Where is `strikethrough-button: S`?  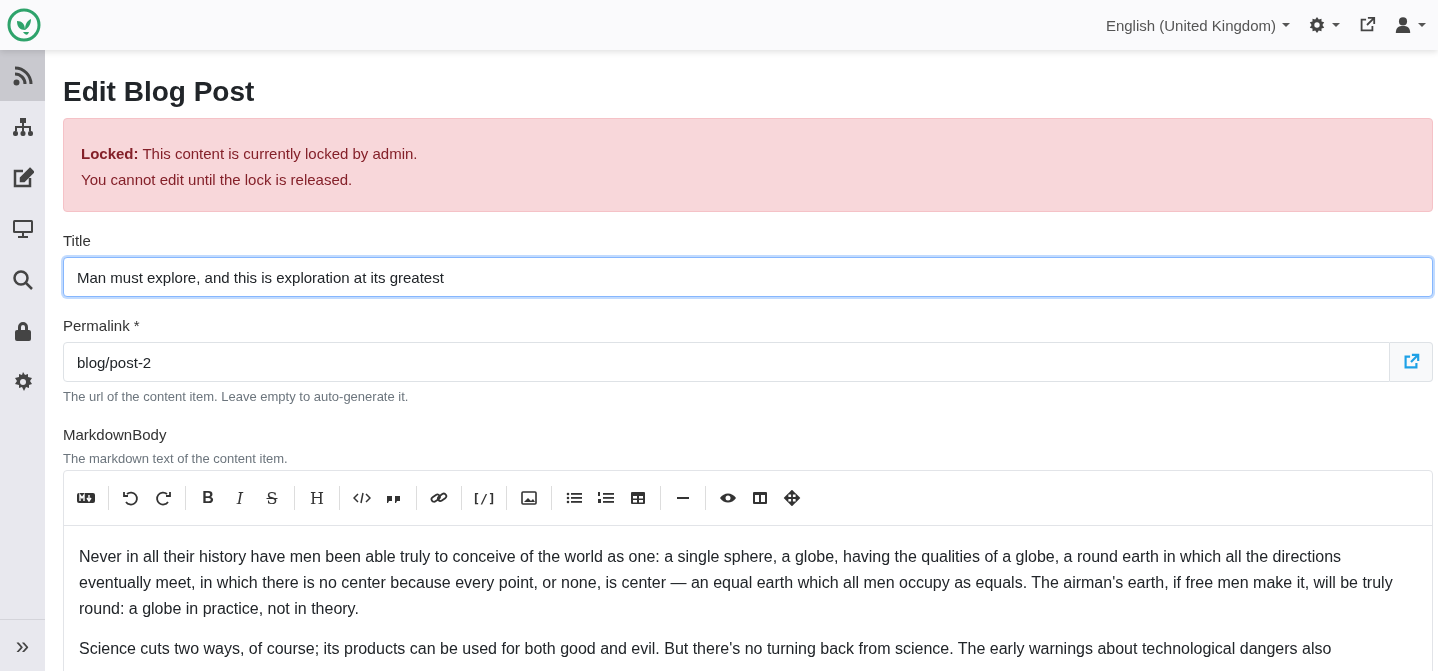 strikethrough-button: S is located at coordinates (272, 498).